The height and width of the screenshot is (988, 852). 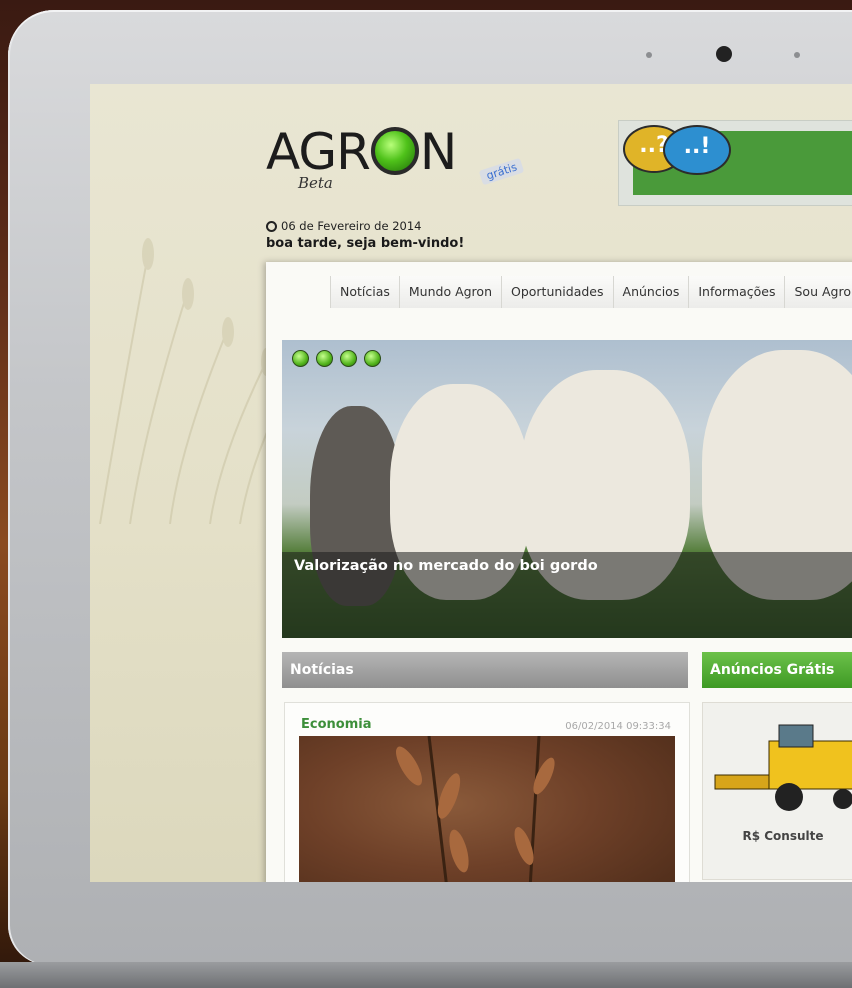 I want to click on nav-item-noticias: Notícias, so click(x=365, y=292).